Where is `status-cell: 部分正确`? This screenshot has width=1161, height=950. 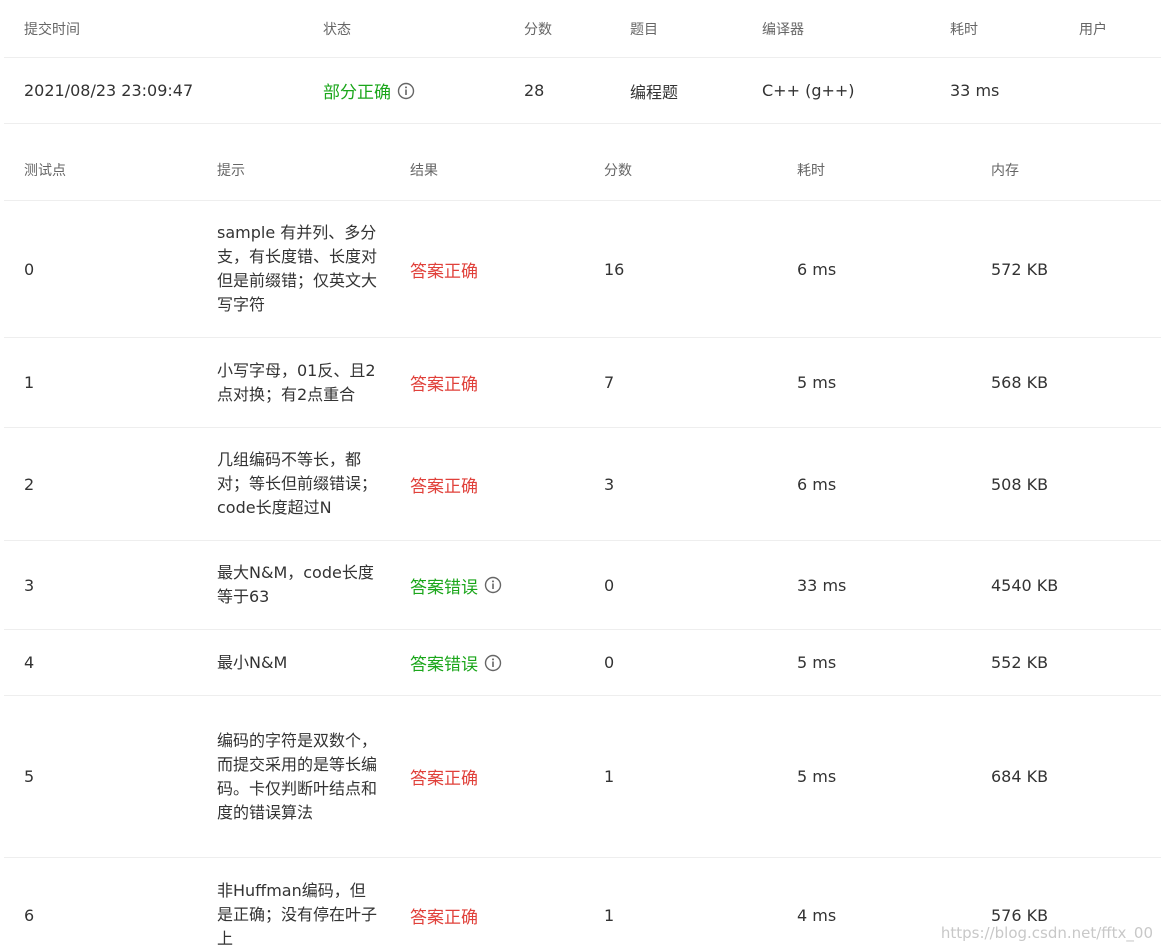 status-cell: 部分正确 is located at coordinates (369, 90).